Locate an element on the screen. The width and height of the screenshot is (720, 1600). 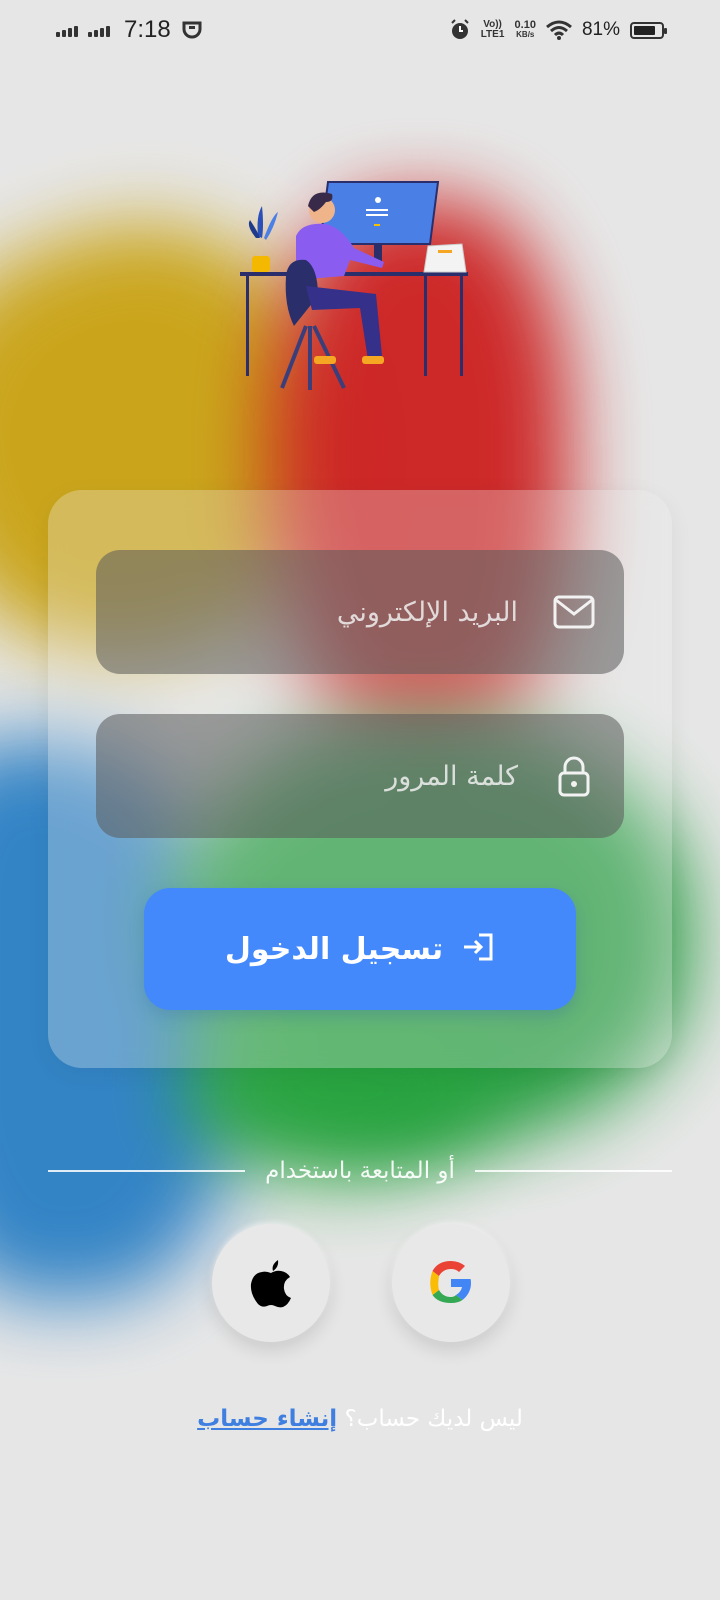
person-at-desk-illustration is located at coordinates (354, 285).